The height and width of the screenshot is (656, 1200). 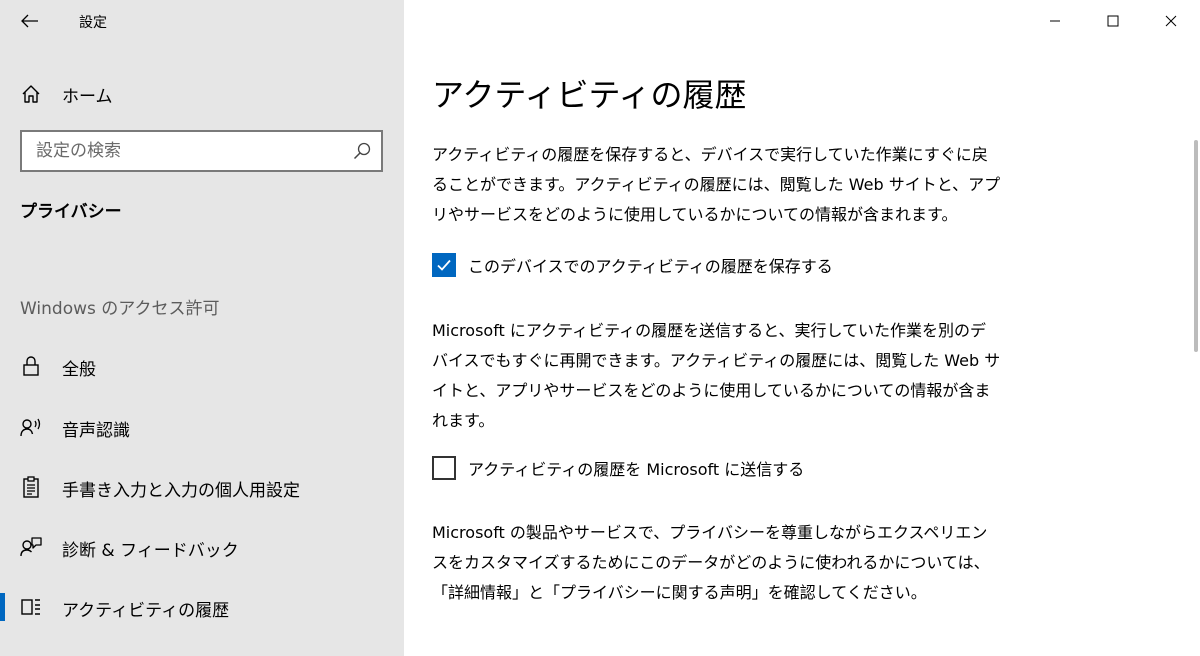 I want to click on send-history-checkbox: アクティビティの履歴を Microsoft に送信する, so click(x=618, y=468).